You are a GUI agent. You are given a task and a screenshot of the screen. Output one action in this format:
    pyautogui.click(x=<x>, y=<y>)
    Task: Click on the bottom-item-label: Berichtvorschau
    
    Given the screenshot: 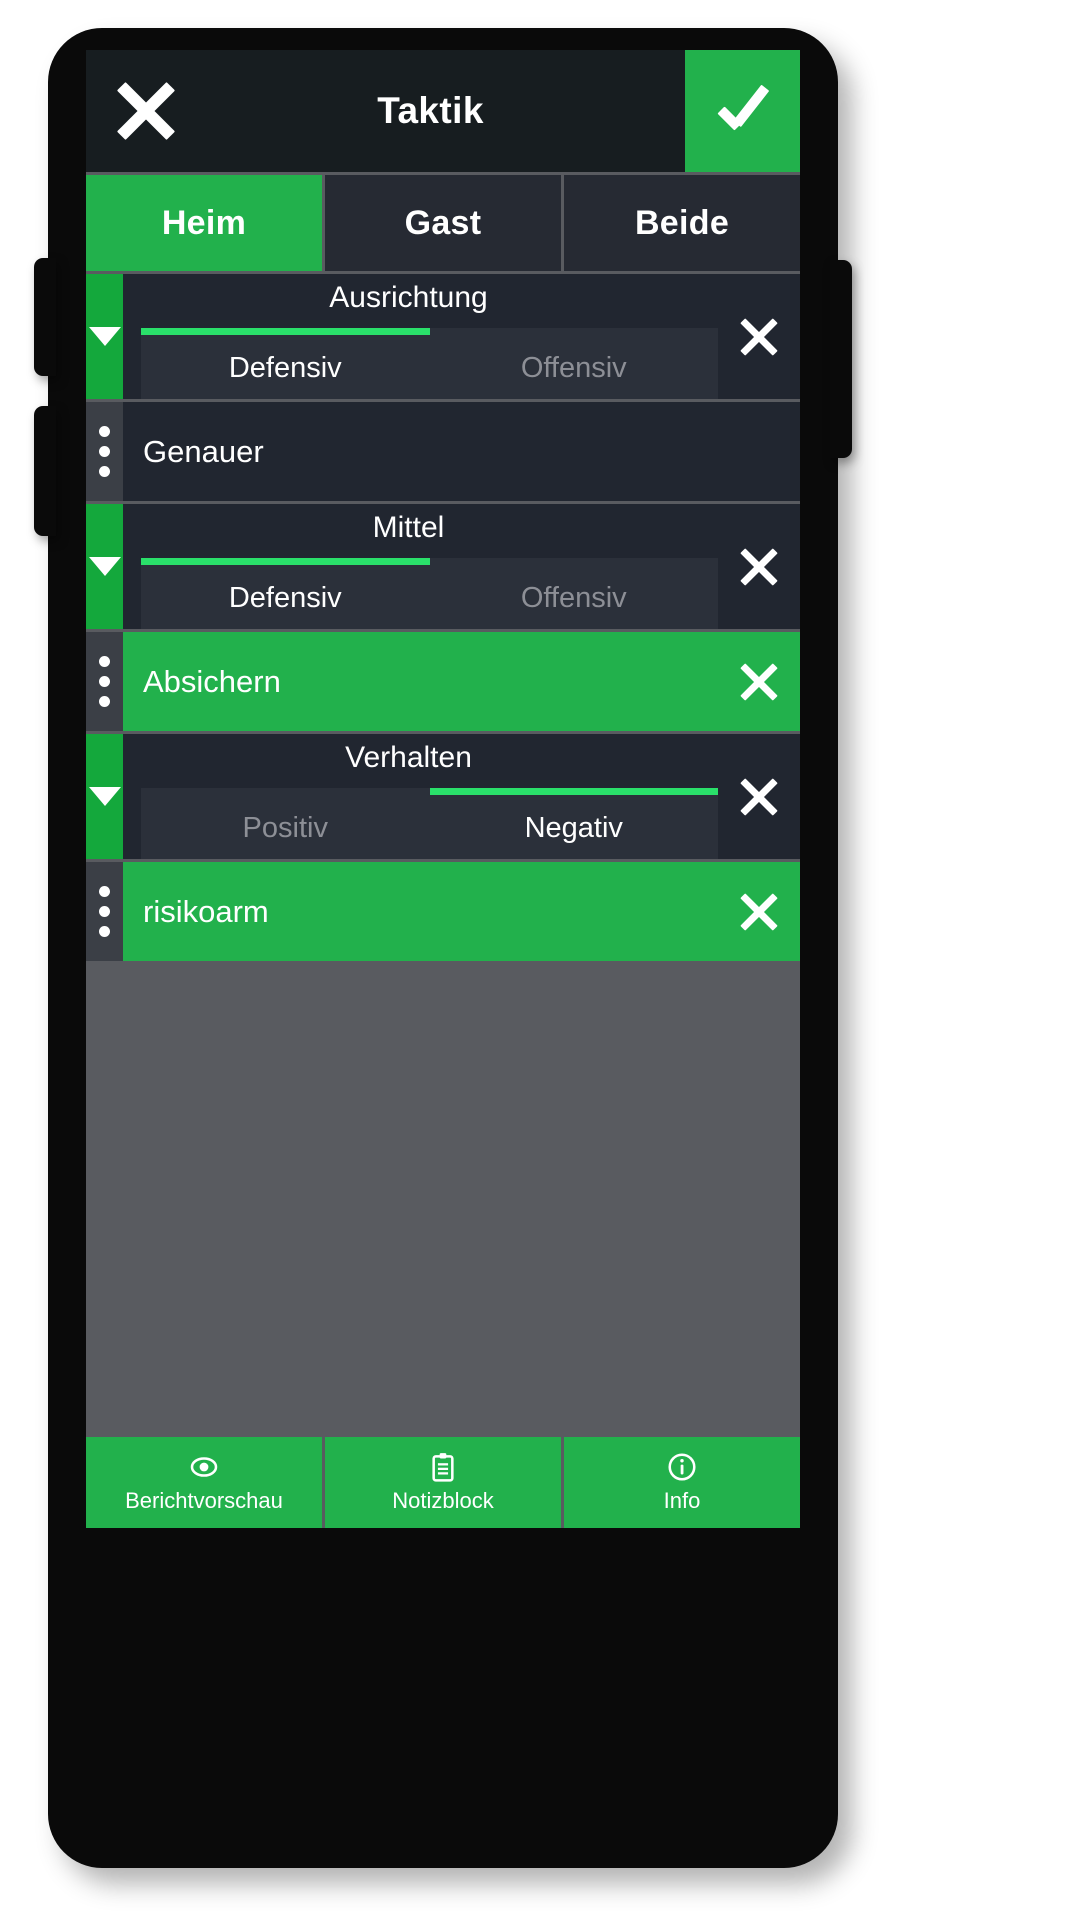 What is the action you would take?
    pyautogui.click(x=204, y=1500)
    